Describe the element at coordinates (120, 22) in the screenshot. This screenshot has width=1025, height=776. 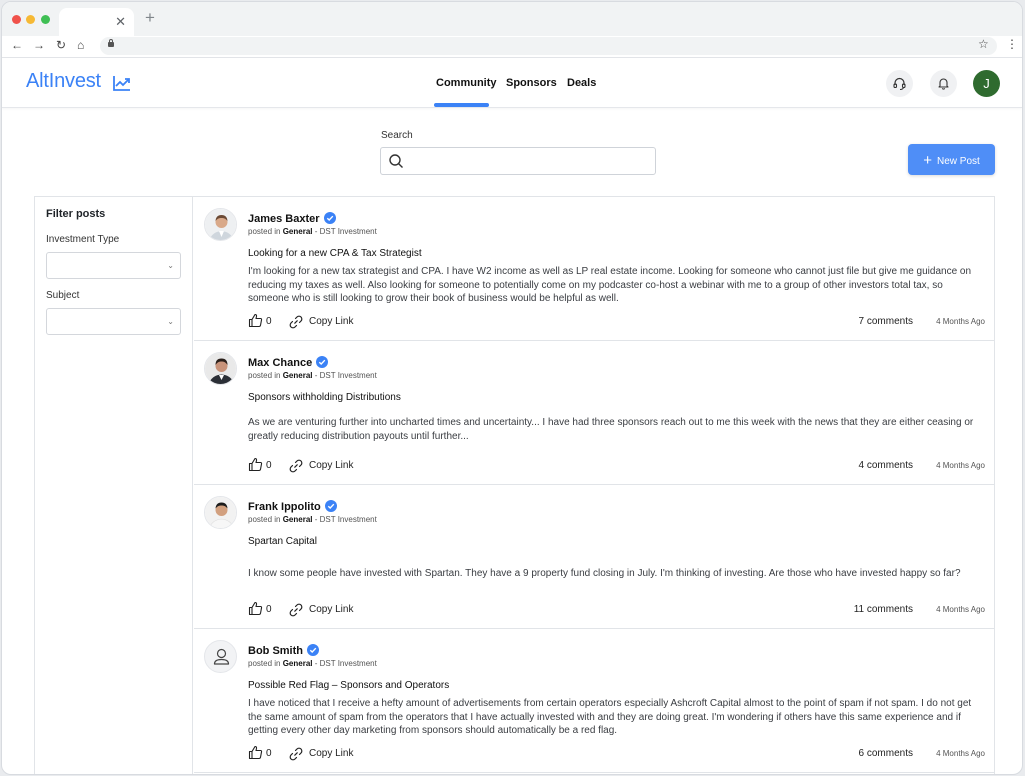
I see `close-tab-icon: ✕` at that location.